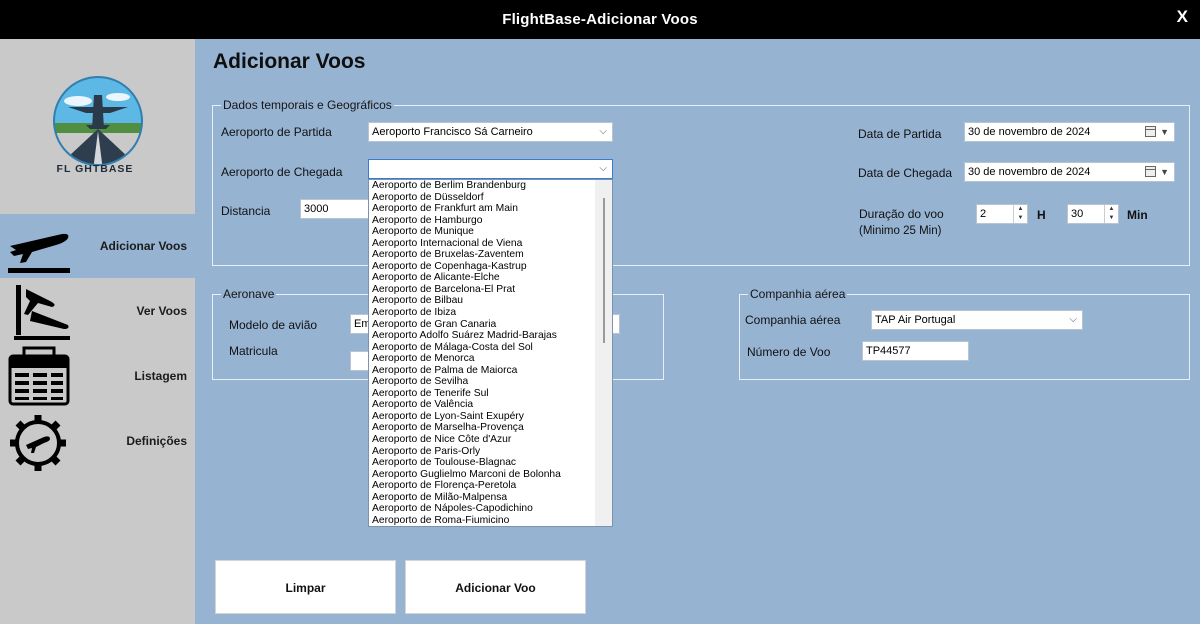 Image resolution: width=1200 pixels, height=624 pixels. What do you see at coordinates (1093, 214) in the screenshot?
I see `duration-minutes-stepper: 30 ▲ ▼` at bounding box center [1093, 214].